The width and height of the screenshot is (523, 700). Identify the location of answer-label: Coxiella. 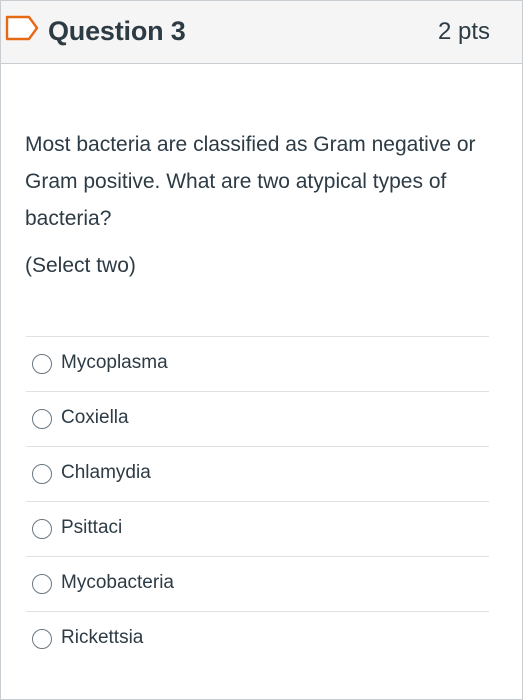
(95, 418).